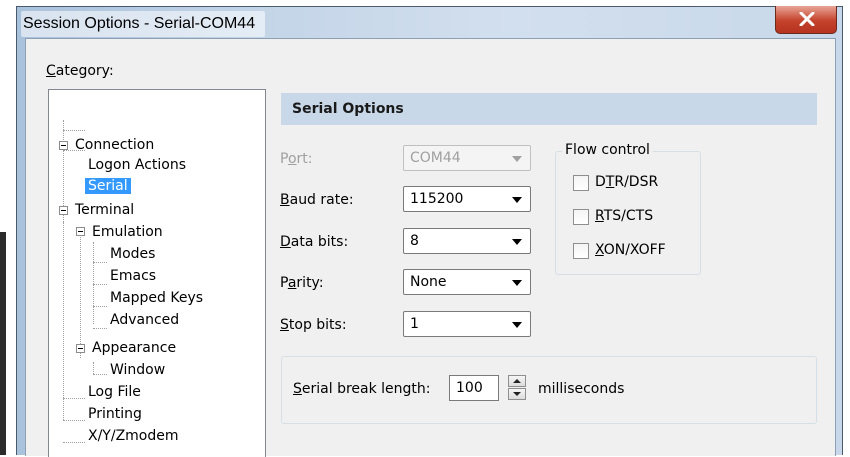 The height and width of the screenshot is (457, 850). I want to click on tree-item-label: Terminal, so click(105, 210).